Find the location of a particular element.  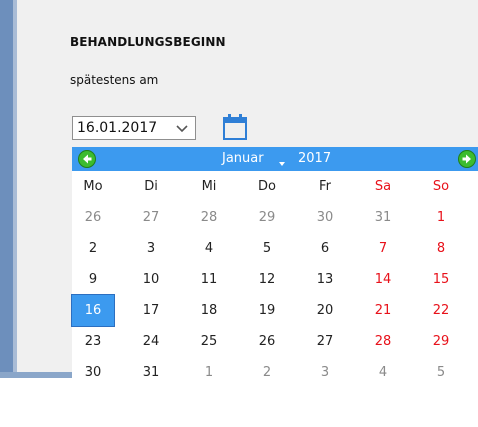

window-left-border is located at coordinates (6, 189).